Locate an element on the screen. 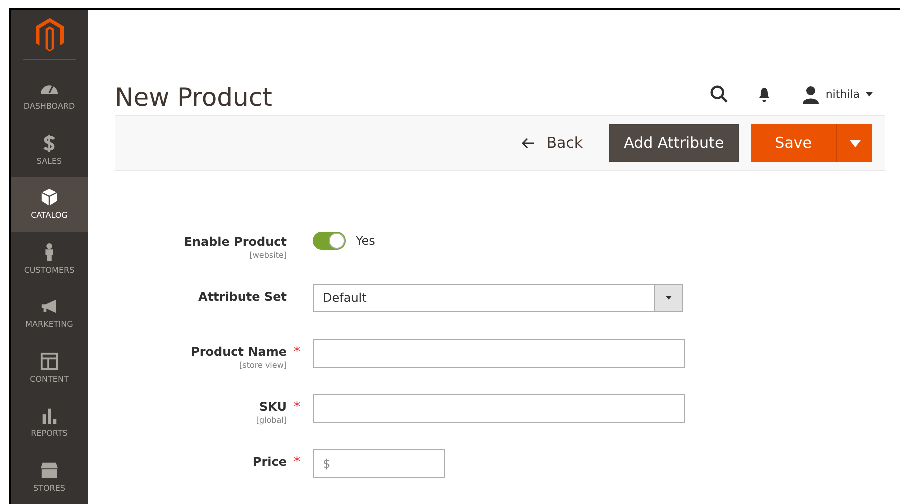 The image size is (900, 504). sidebar-item: CONTENT is located at coordinates (49, 367).